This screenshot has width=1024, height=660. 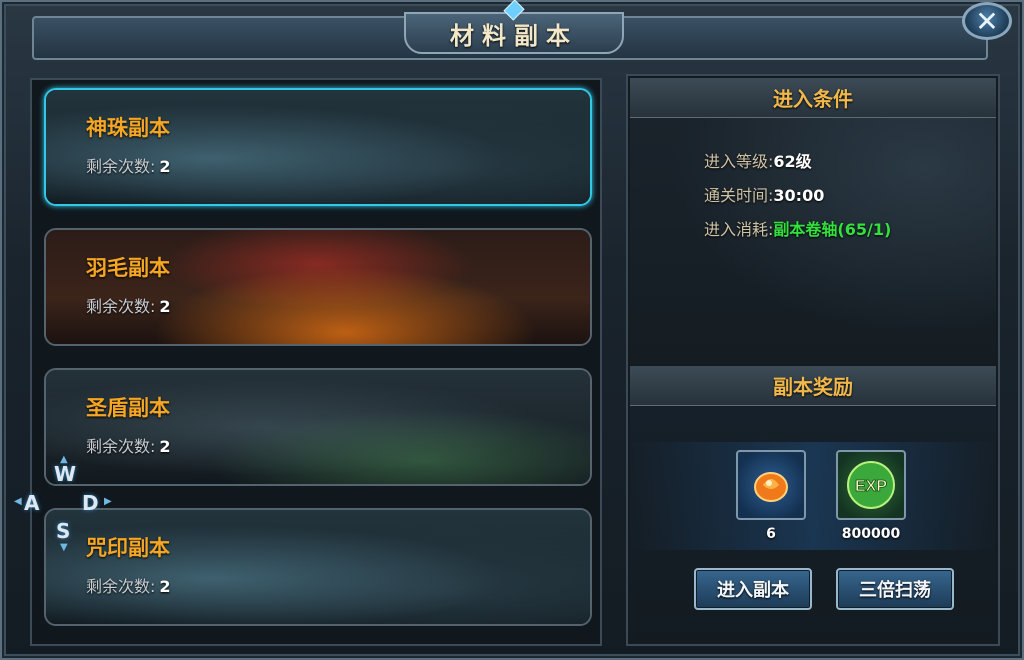 What do you see at coordinates (739, 161) in the screenshot?
I see `level-label: 进入等级:` at bounding box center [739, 161].